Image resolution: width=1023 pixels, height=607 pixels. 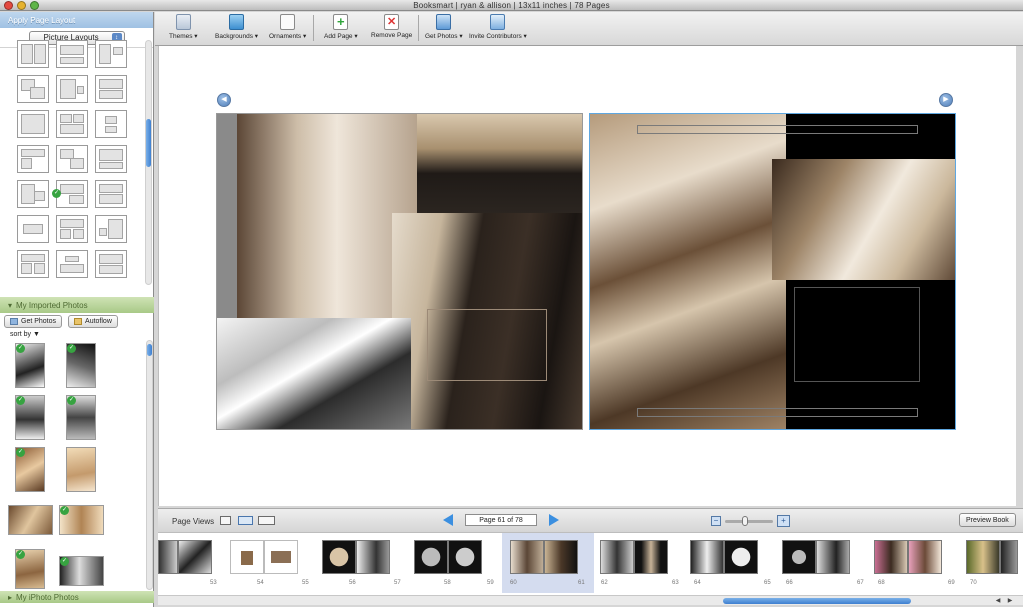 I want to click on autoflow-button: Autoflow, so click(x=93, y=321).